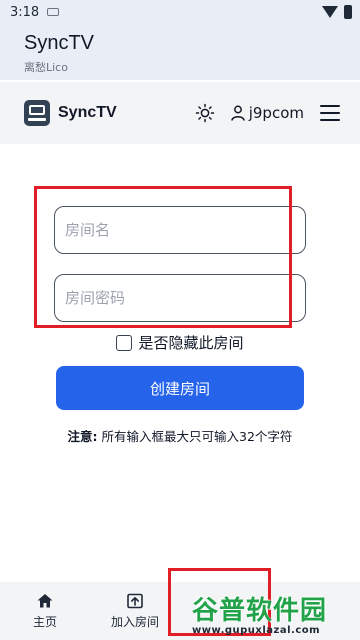 The image size is (360, 640). I want to click on tab-home: 主页, so click(45, 611).